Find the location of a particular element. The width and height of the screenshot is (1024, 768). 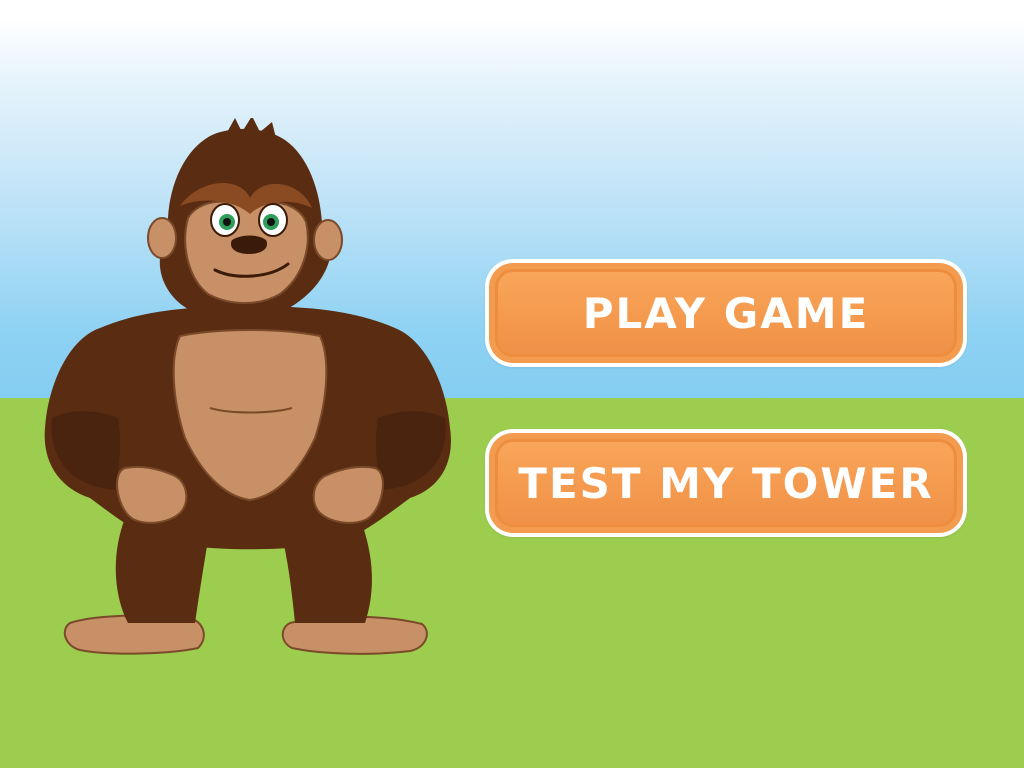

play-game-button-rim: PLAY GAME is located at coordinates (726, 313).